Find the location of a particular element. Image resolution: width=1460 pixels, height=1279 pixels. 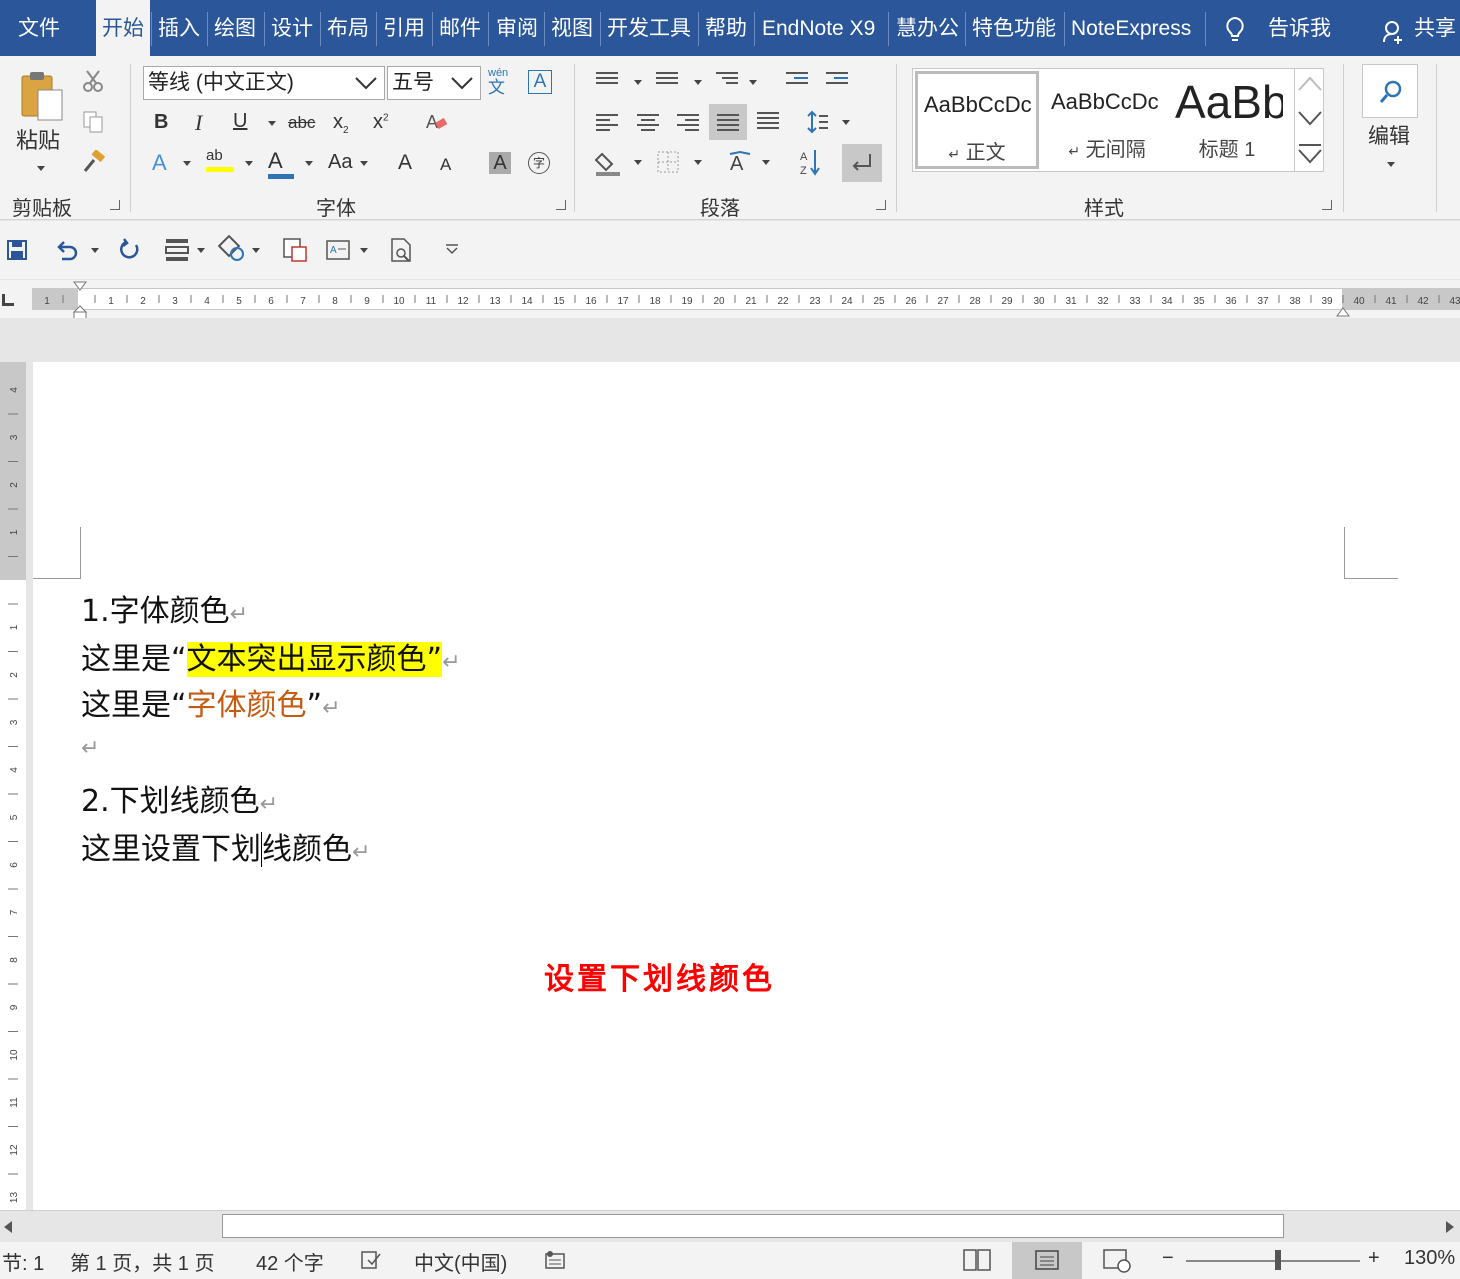

align-center-button is located at coordinates (648, 123).